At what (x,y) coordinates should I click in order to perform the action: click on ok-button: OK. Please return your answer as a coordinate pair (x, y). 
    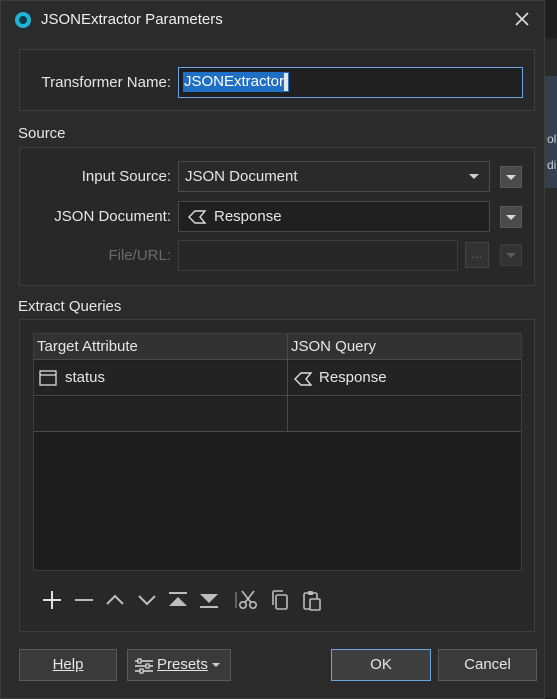
    Looking at the image, I should click on (381, 665).